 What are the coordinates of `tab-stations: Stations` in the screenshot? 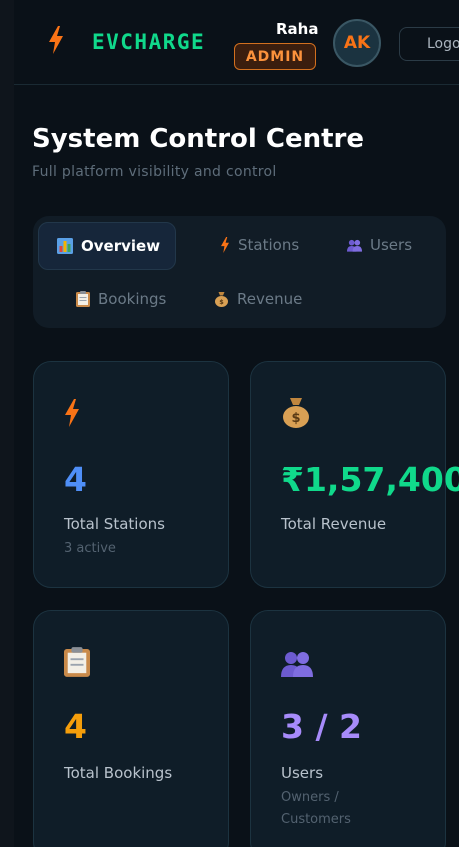 It's located at (259, 245).